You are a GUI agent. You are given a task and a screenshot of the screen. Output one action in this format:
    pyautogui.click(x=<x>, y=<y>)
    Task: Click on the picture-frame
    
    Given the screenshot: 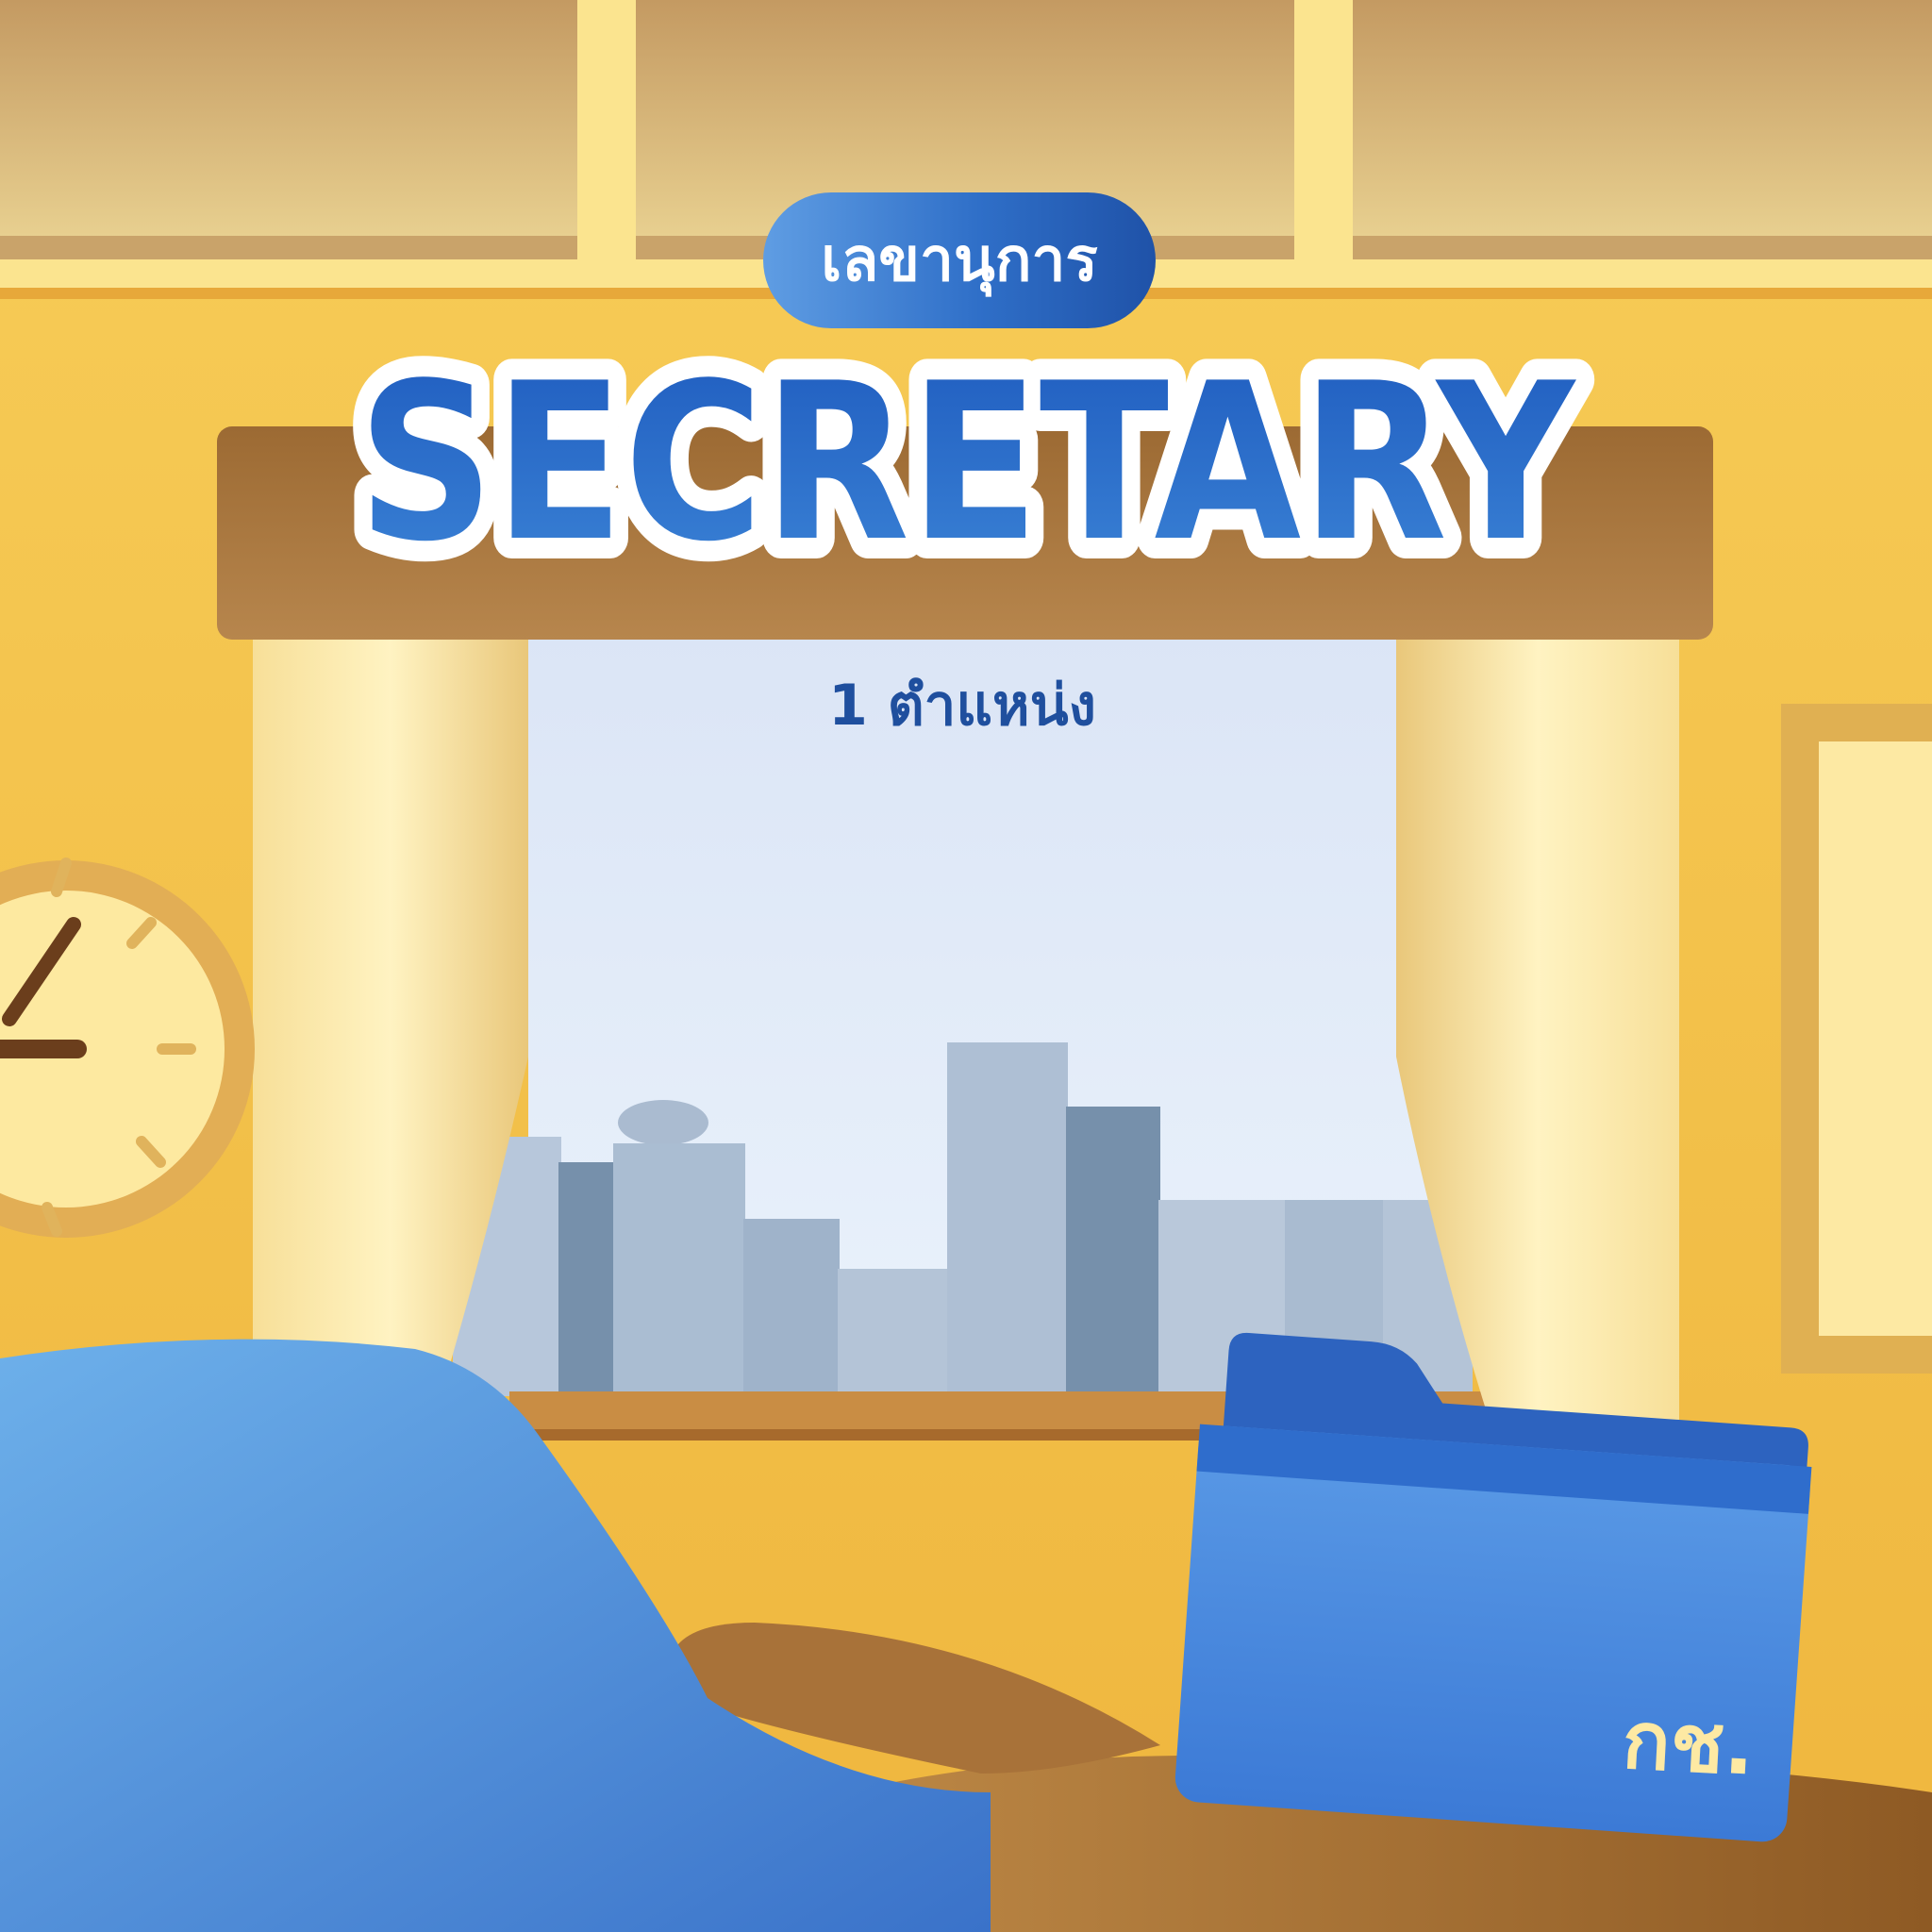 What is the action you would take?
    pyautogui.click(x=1856, y=1039)
    